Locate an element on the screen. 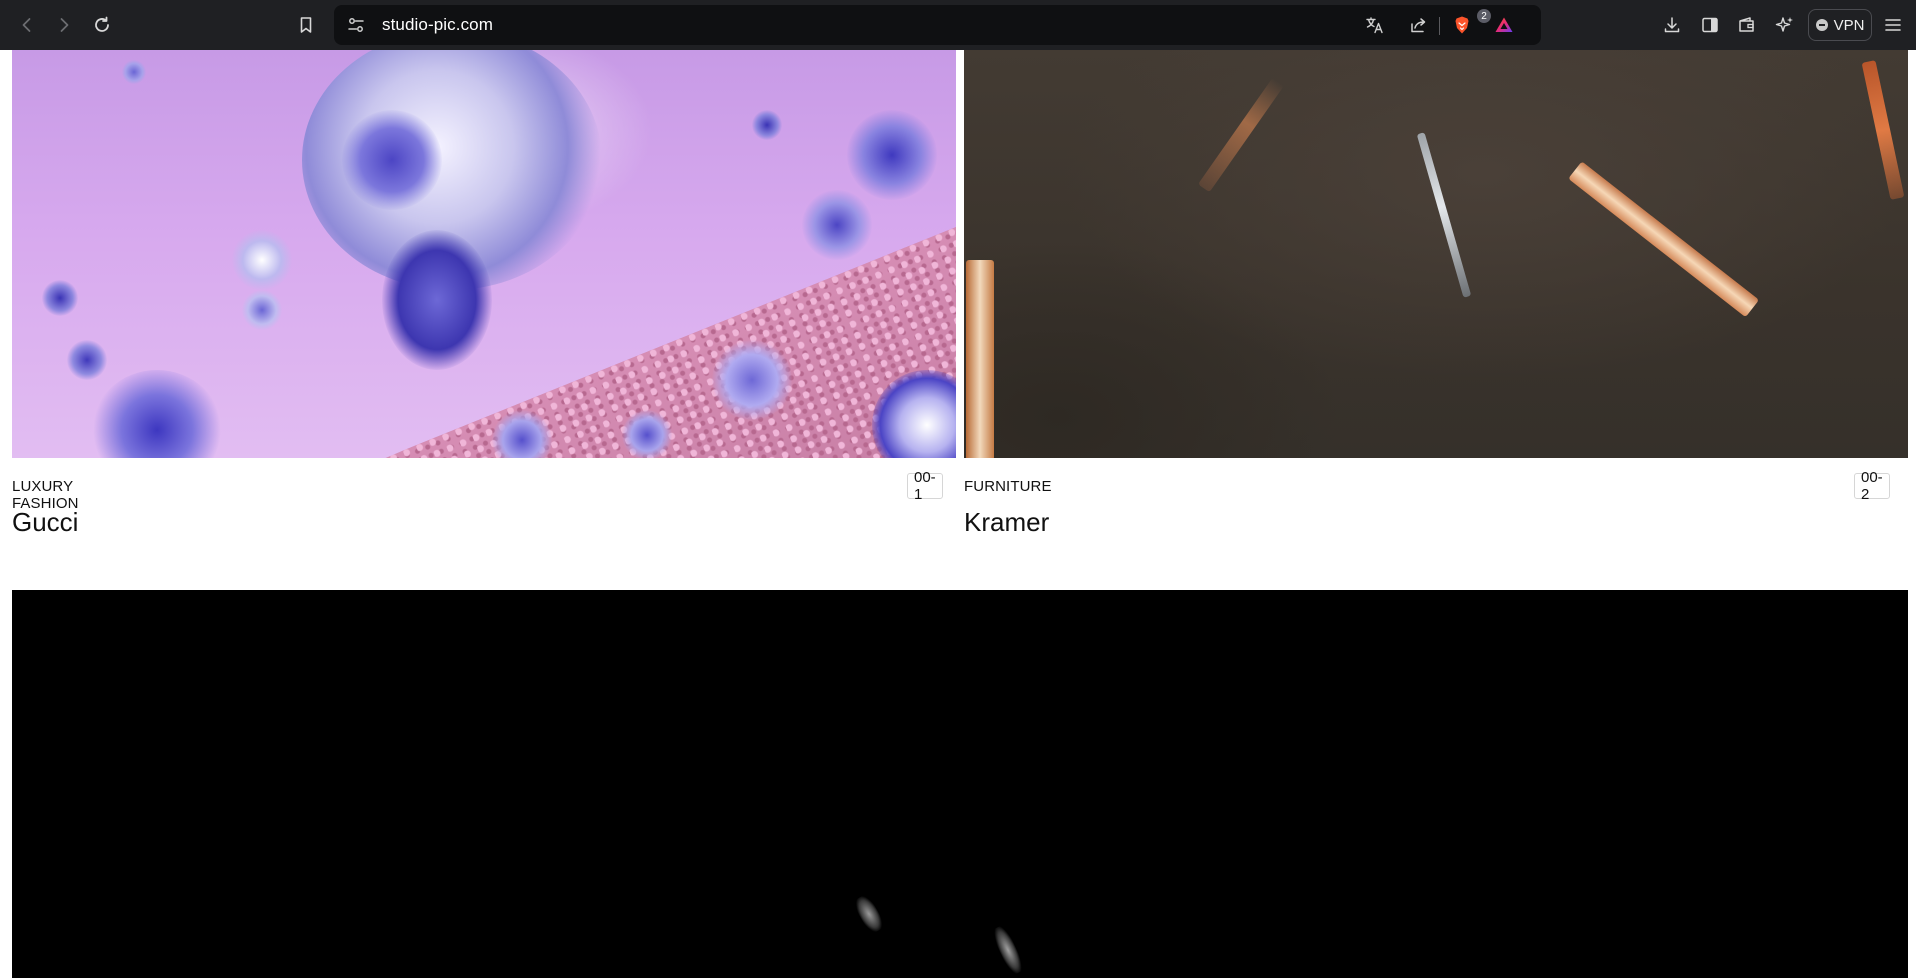  brave-rewards-icon is located at coordinates (1504, 24).